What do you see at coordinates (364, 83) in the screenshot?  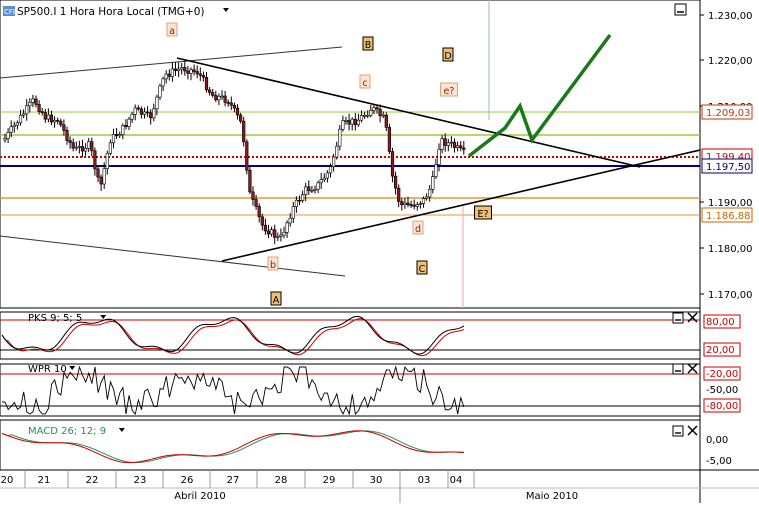 I see `wave-label: c` at bounding box center [364, 83].